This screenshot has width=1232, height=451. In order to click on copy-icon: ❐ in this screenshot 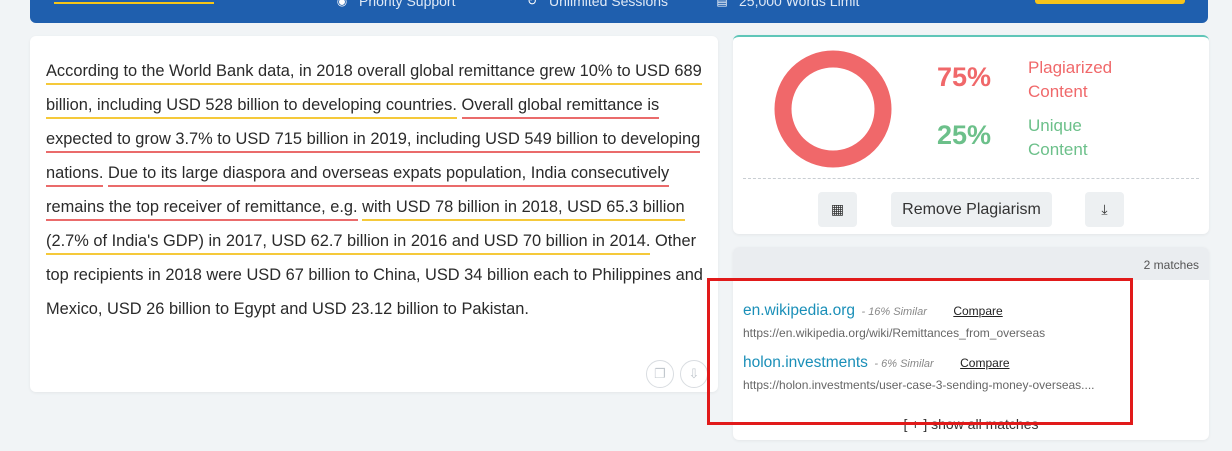, I will do `click(660, 374)`.